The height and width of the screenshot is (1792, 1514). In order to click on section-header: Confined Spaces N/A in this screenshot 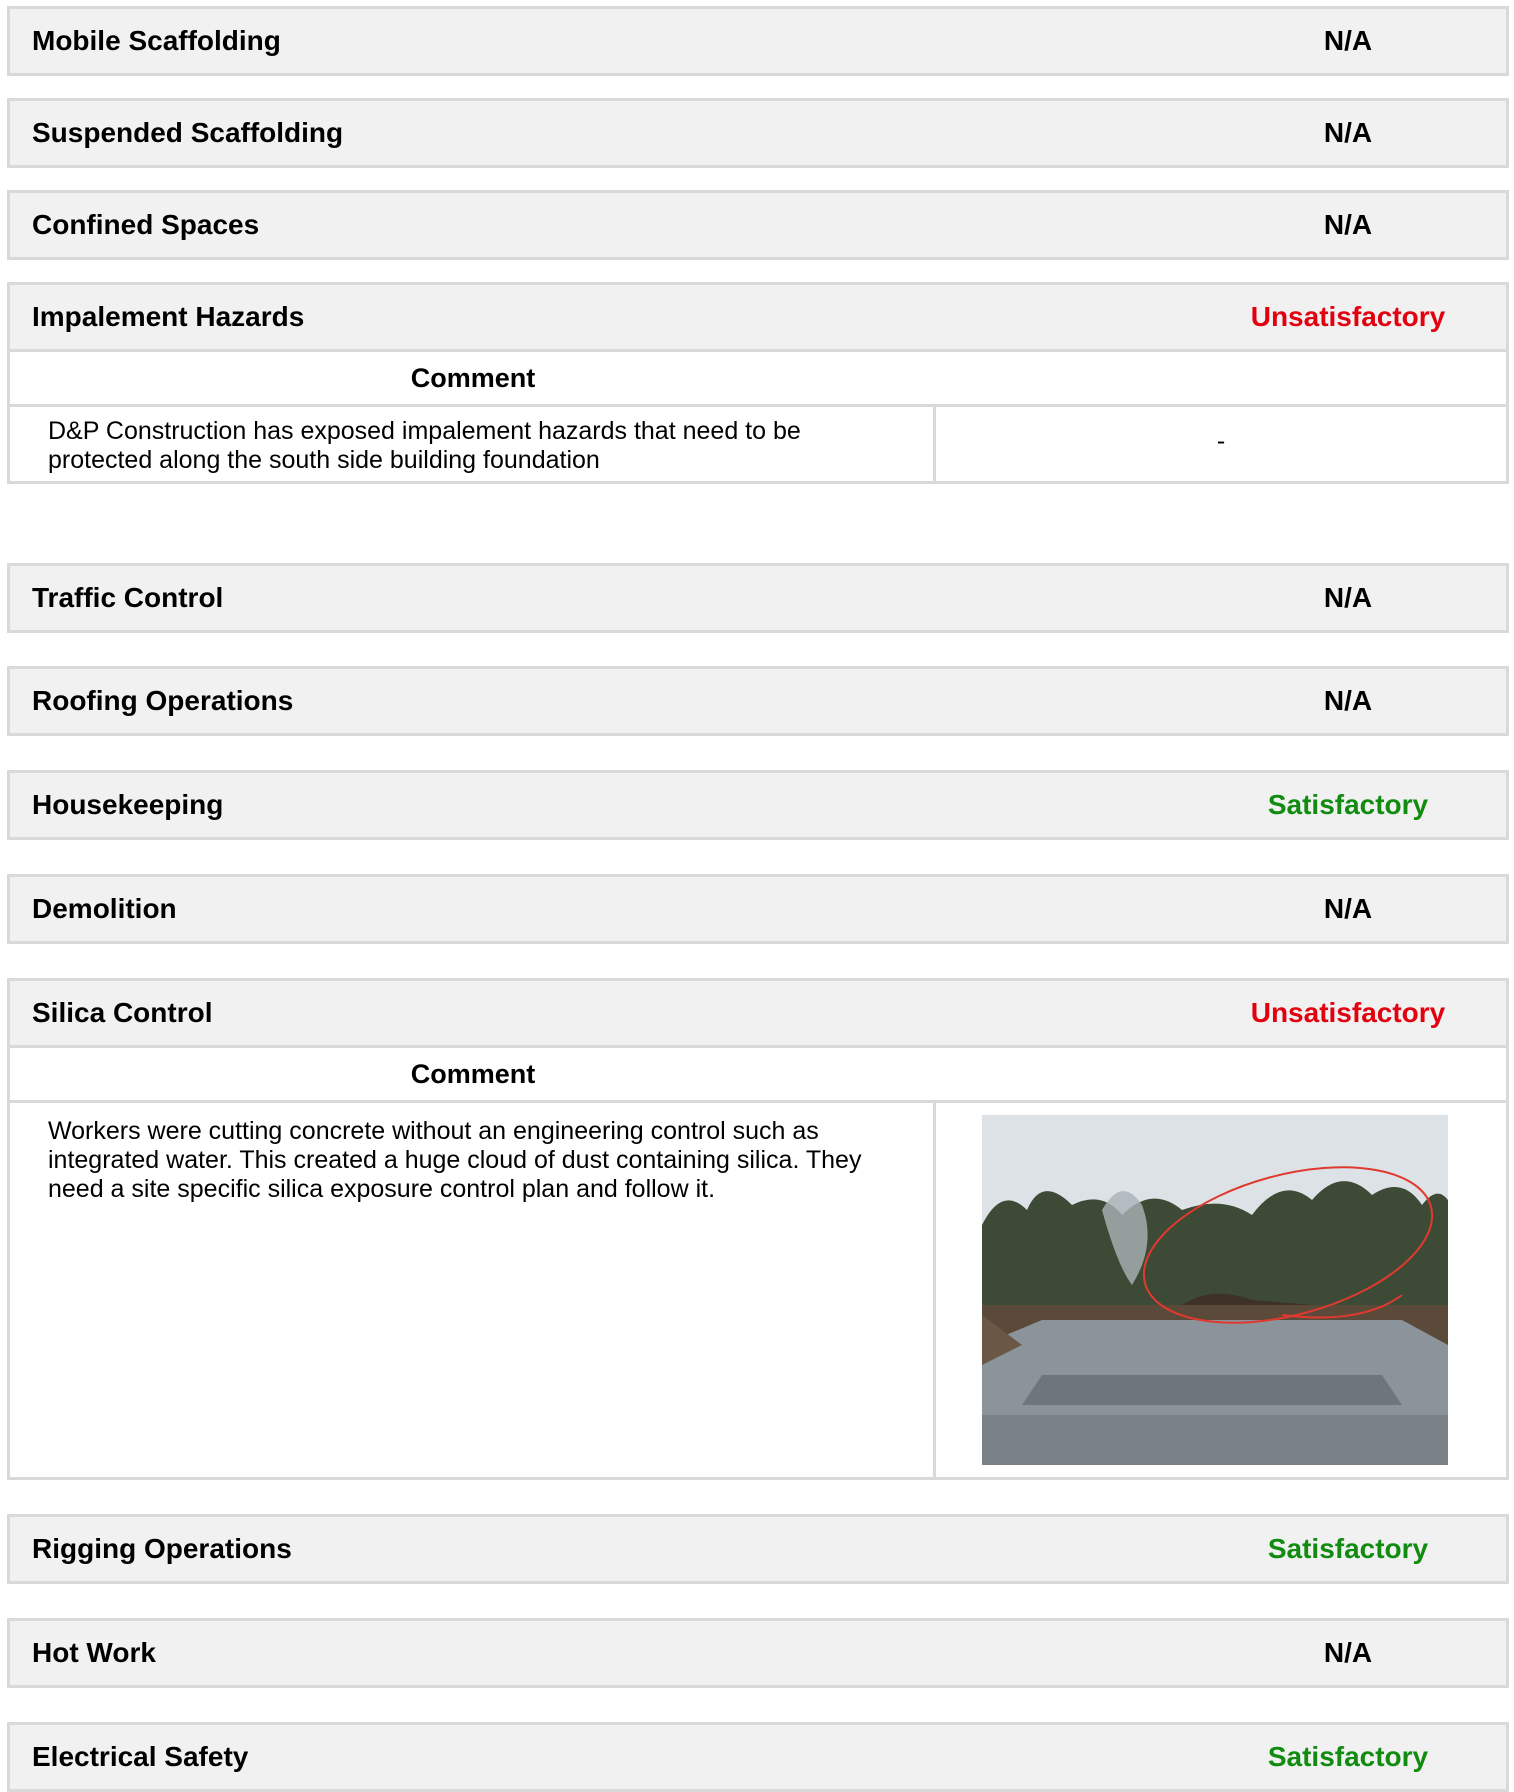, I will do `click(758, 225)`.